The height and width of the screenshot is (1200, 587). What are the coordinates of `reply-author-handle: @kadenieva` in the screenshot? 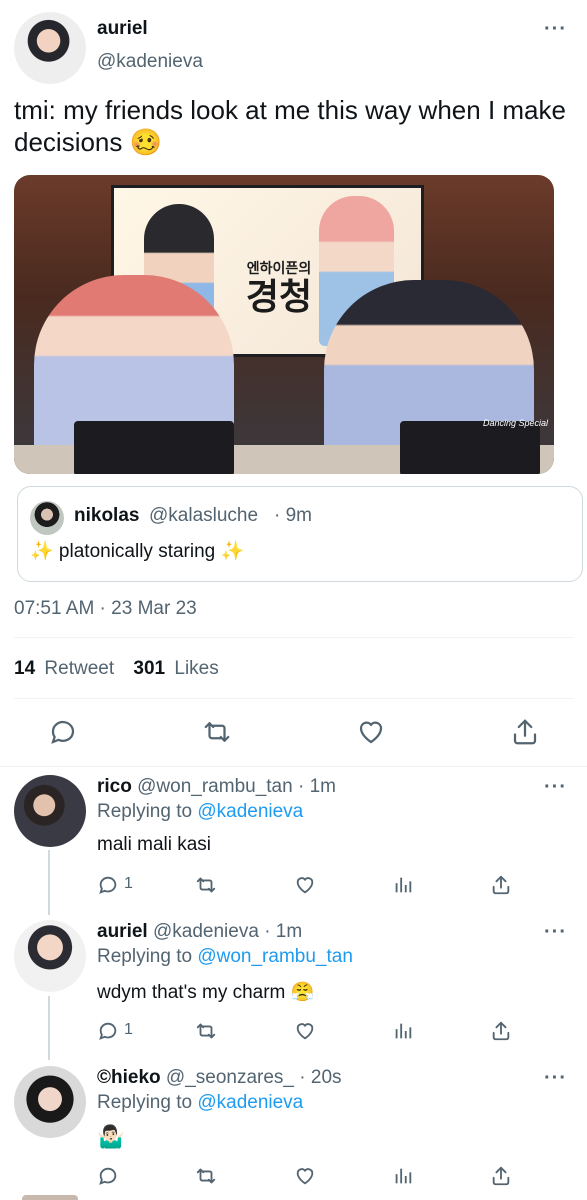 It's located at (206, 931).